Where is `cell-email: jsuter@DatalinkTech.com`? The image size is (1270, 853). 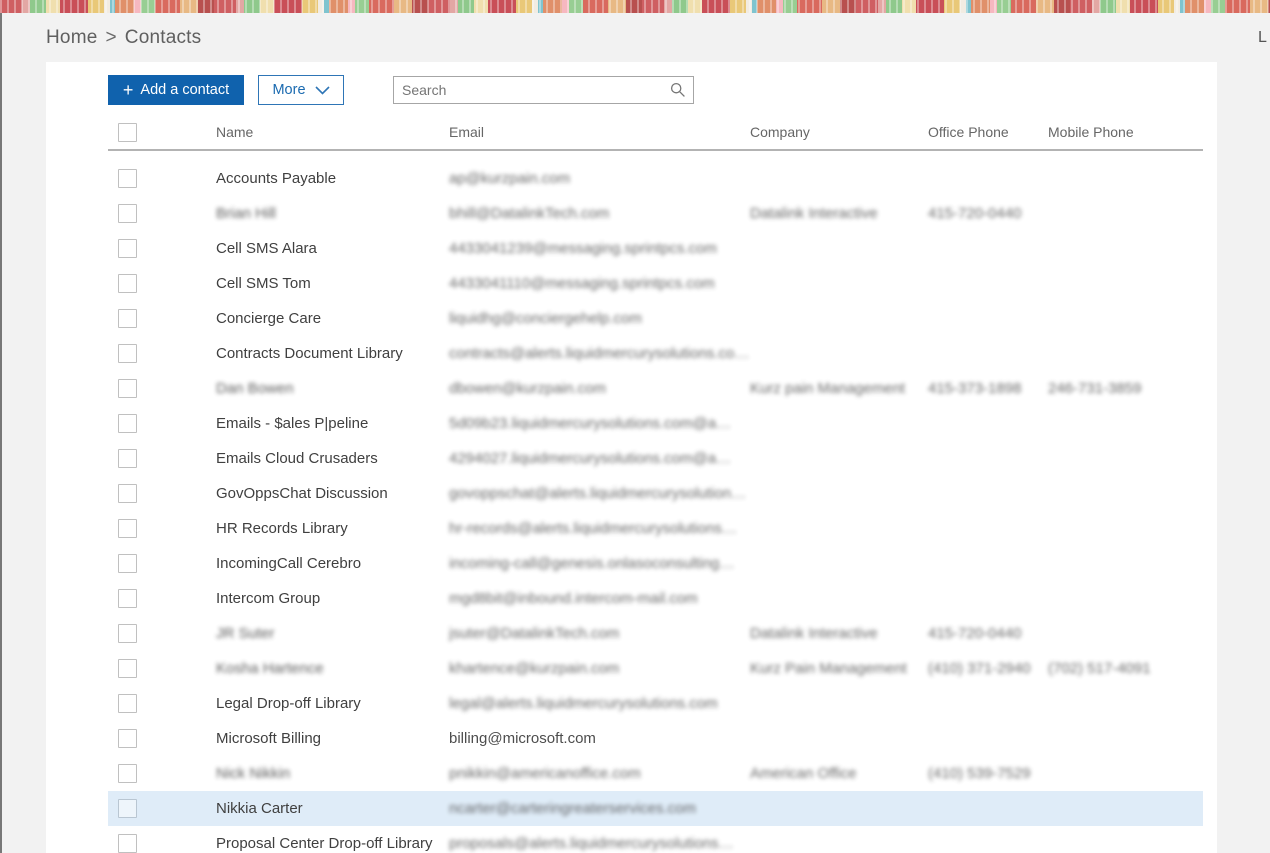 cell-email: jsuter@DatalinkTech.com is located at coordinates (534, 633).